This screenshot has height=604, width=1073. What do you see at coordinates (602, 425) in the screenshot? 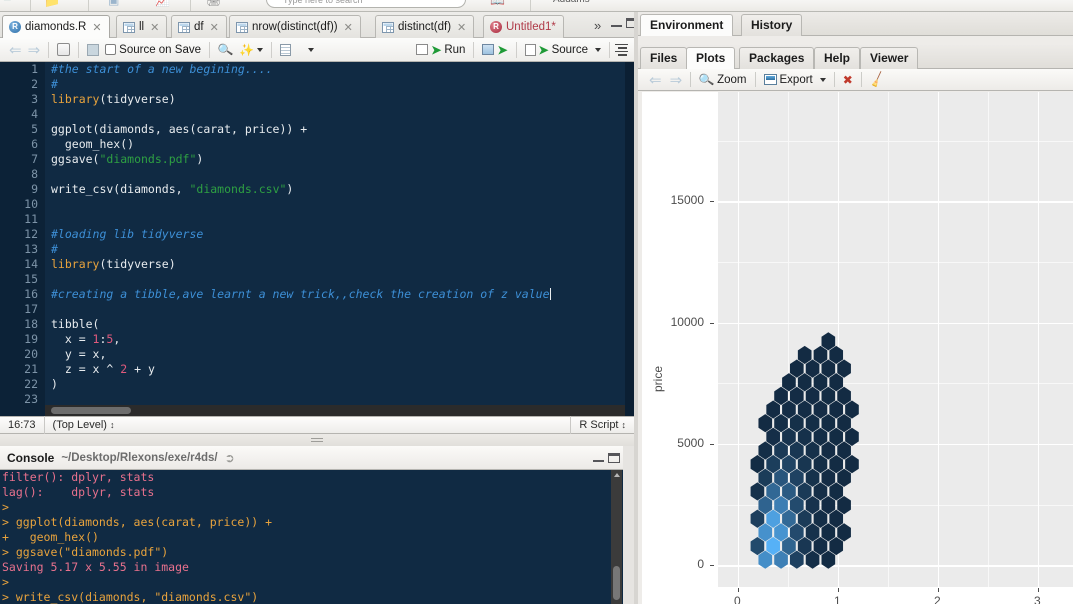
I see `file-type-selector: R Script ↕` at bounding box center [602, 425].